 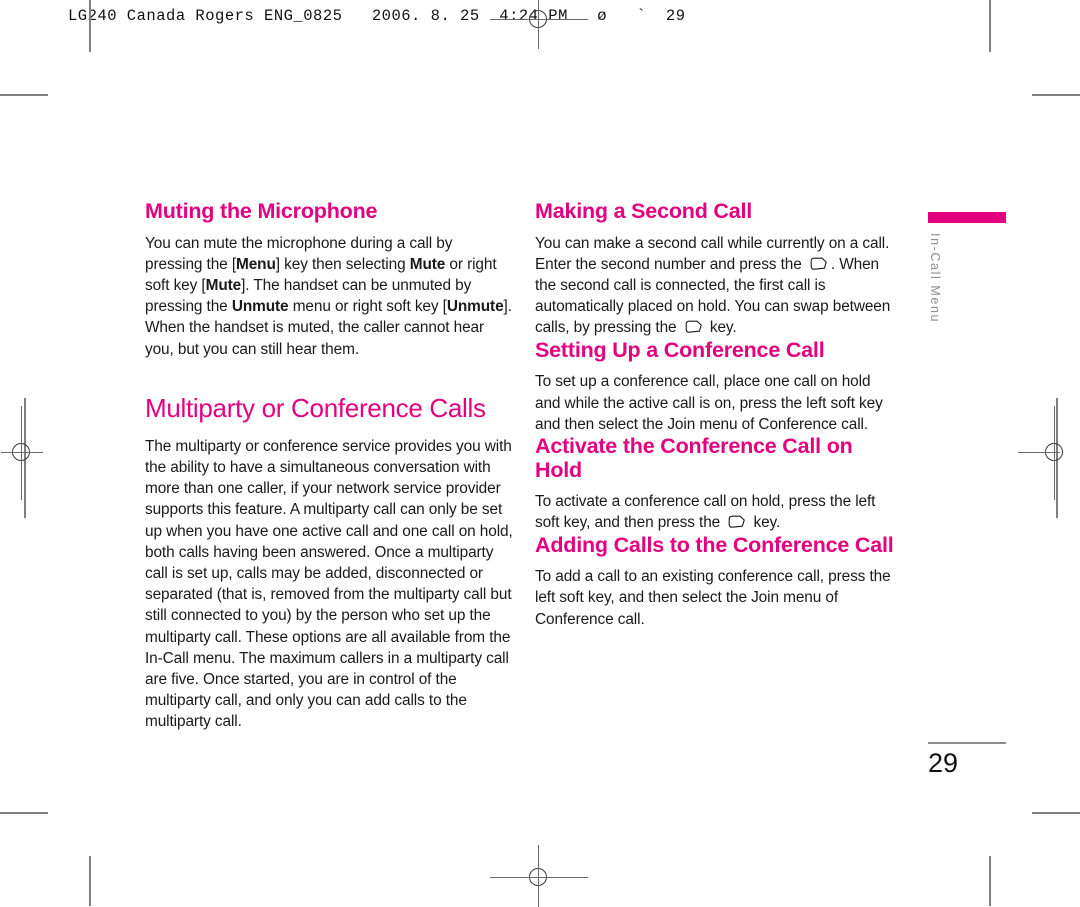 I want to click on page-number: 29, so click(x=943, y=763).